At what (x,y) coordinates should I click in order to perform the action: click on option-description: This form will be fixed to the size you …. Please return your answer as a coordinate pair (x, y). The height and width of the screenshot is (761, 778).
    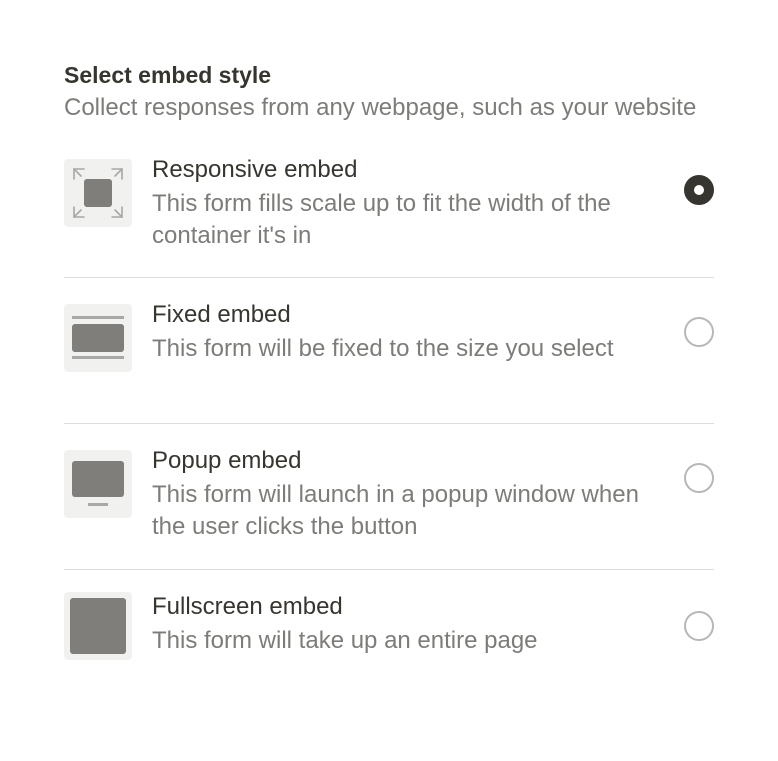
    Looking at the image, I should click on (383, 348).